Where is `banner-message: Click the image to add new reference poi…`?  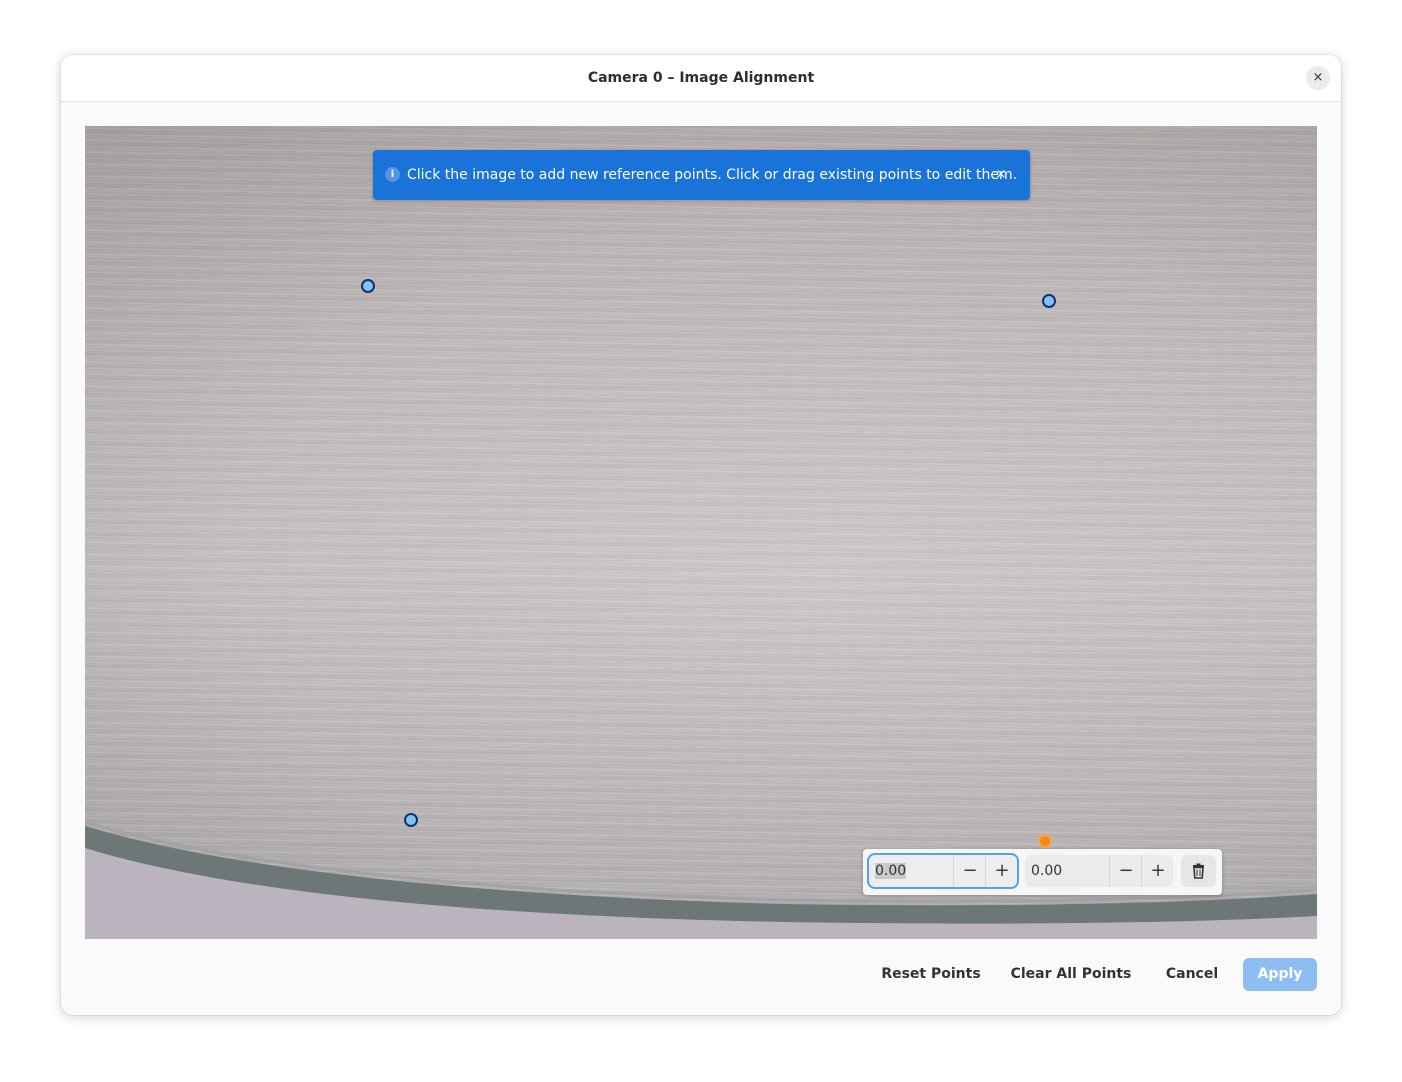
banner-message: Click the image to add new reference poi… is located at coordinates (712, 175).